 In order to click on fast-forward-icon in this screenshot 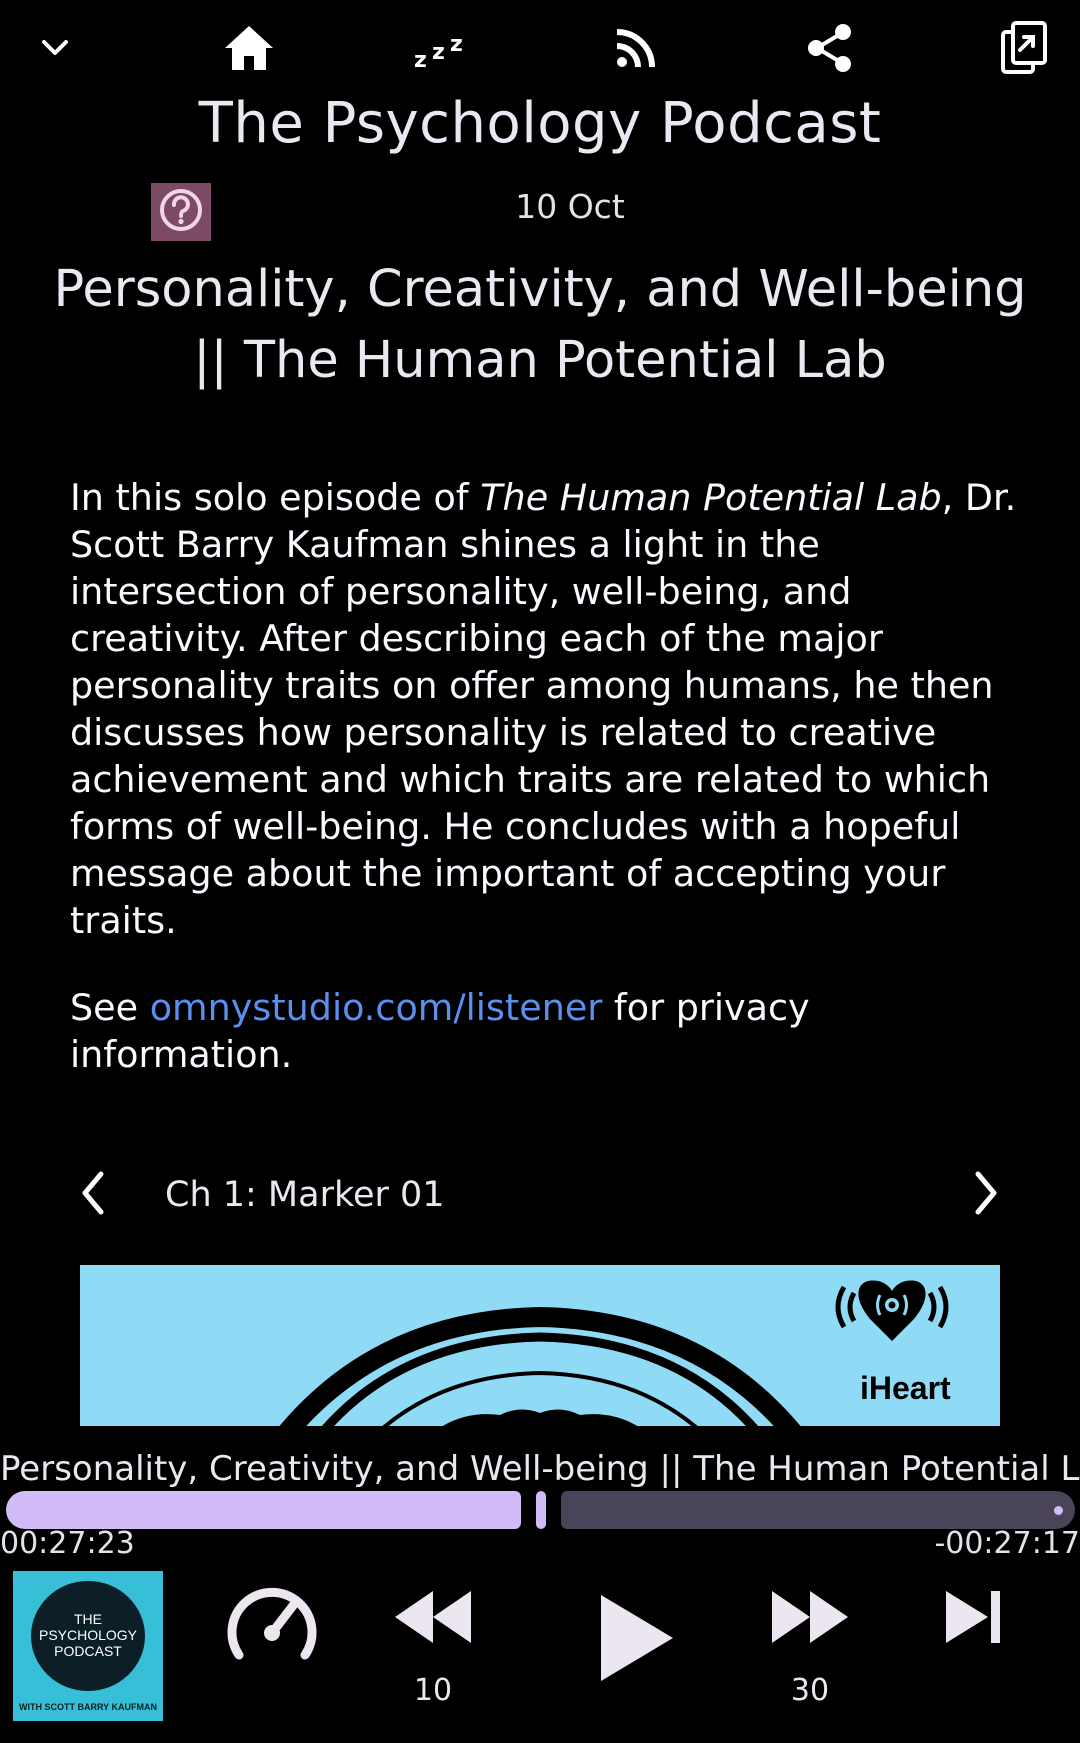, I will do `click(810, 1619)`.